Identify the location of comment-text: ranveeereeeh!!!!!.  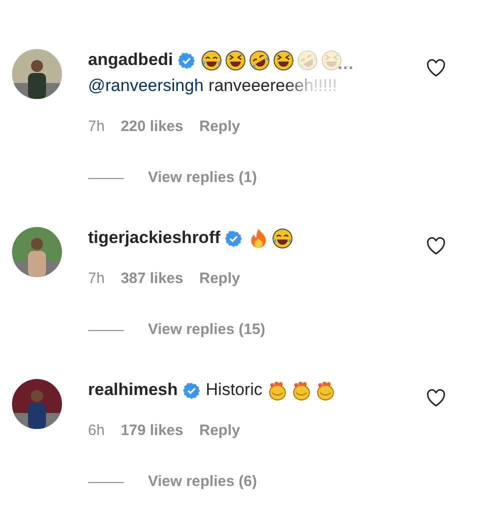
(273, 86).